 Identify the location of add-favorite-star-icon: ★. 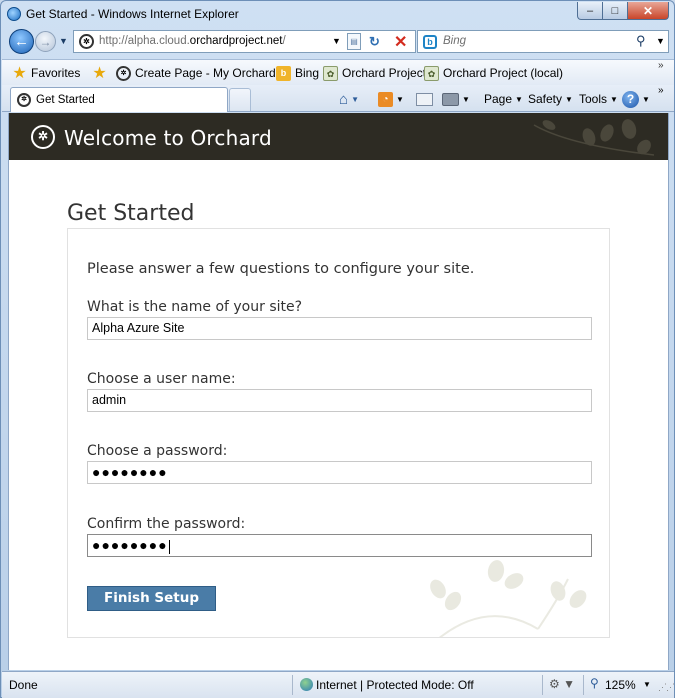
(99, 73).